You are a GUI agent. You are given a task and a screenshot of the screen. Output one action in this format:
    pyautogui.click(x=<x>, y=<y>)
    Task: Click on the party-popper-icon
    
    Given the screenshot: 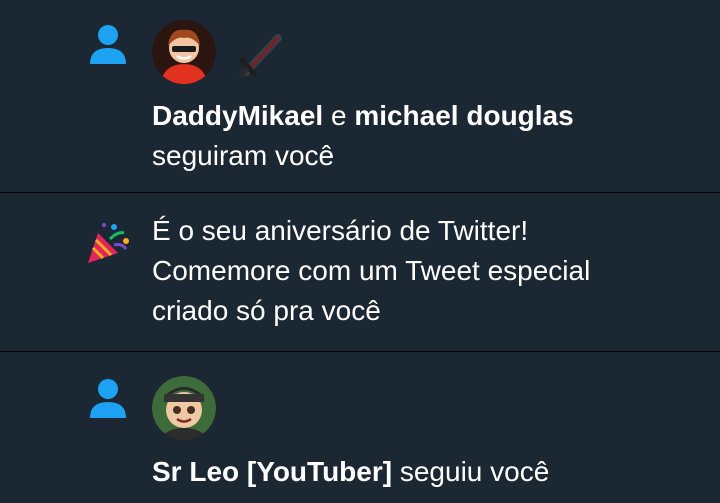 What is the action you would take?
    pyautogui.click(x=108, y=245)
    